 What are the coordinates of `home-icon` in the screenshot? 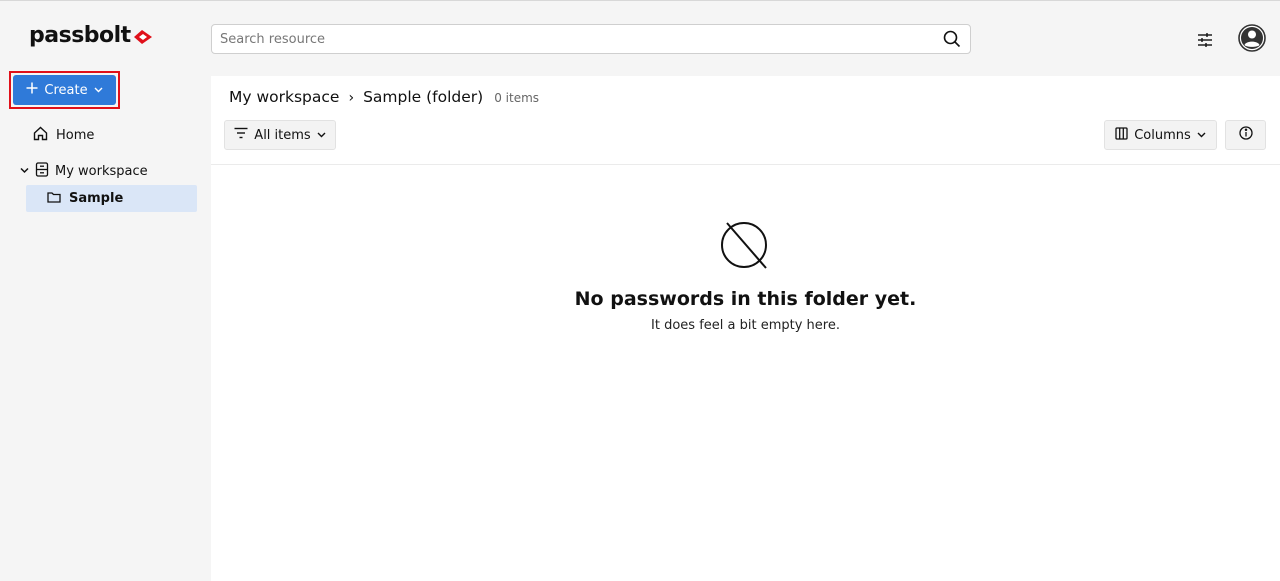 It's located at (40, 135).